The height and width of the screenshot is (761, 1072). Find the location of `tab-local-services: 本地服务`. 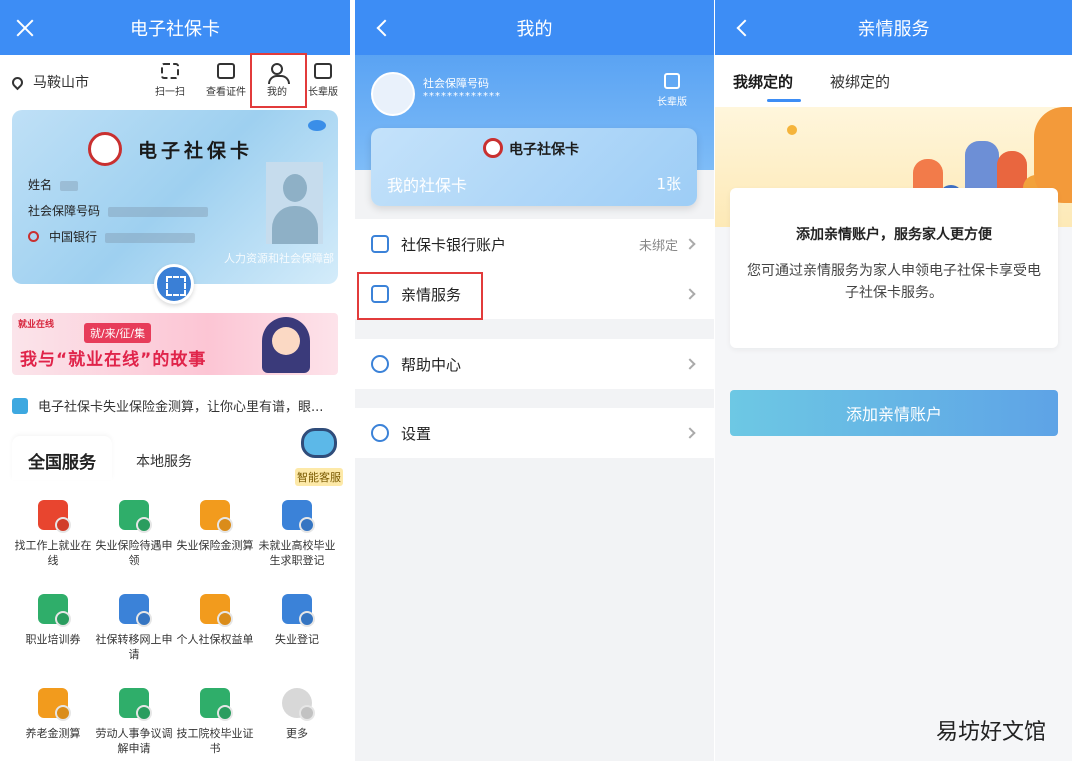

tab-local-services: 本地服务 is located at coordinates (164, 461).